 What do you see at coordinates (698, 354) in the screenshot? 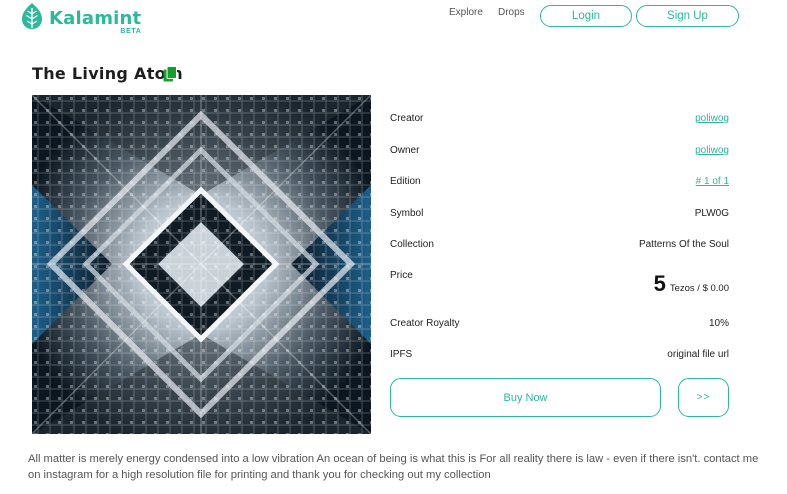
I see `ipfs-link: original file url` at bounding box center [698, 354].